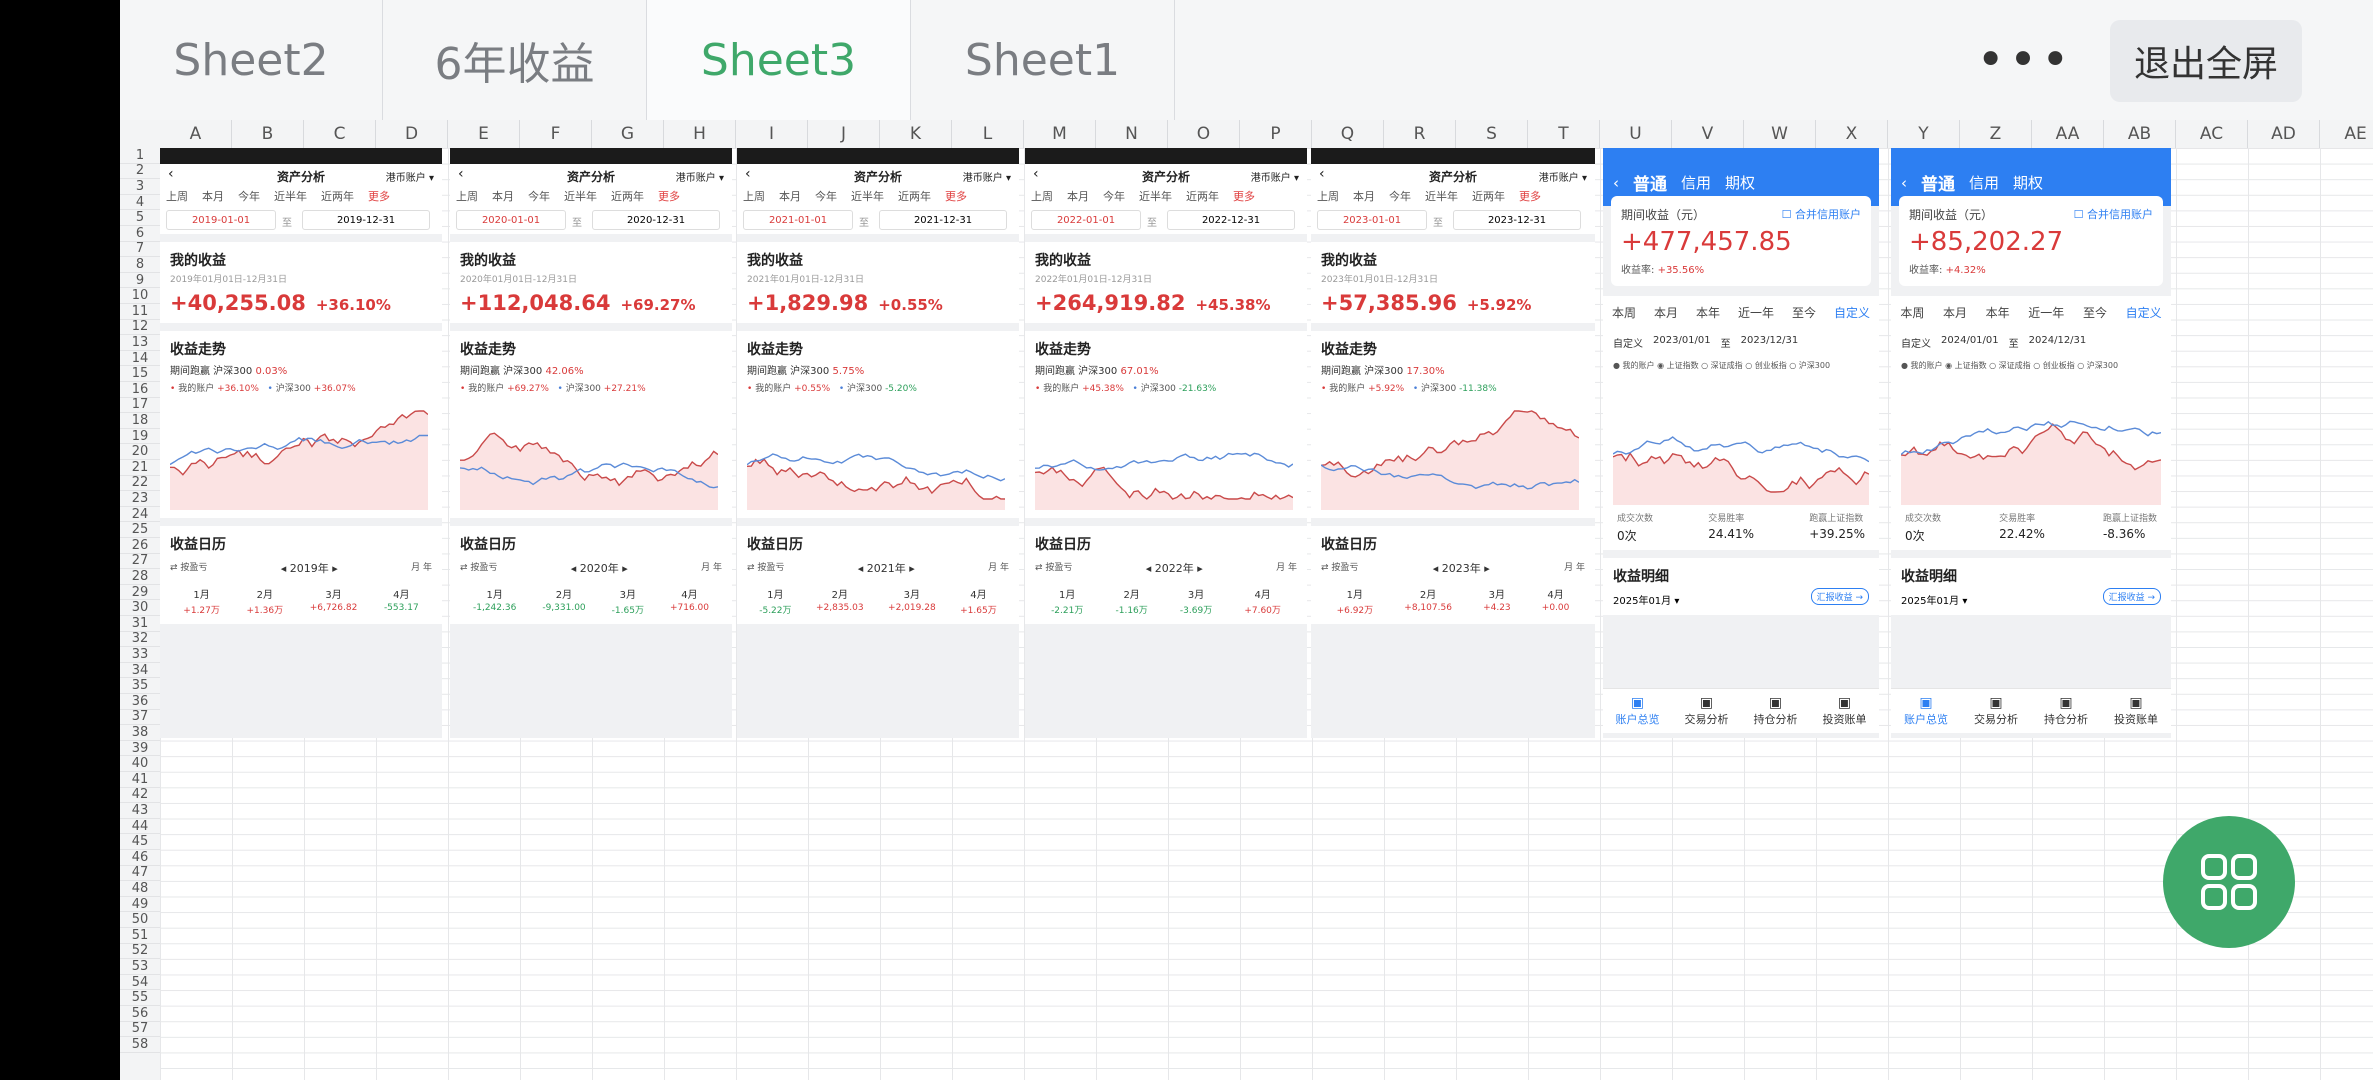 The height and width of the screenshot is (1080, 2373). I want to click on range-tab: 至今, so click(1804, 312).